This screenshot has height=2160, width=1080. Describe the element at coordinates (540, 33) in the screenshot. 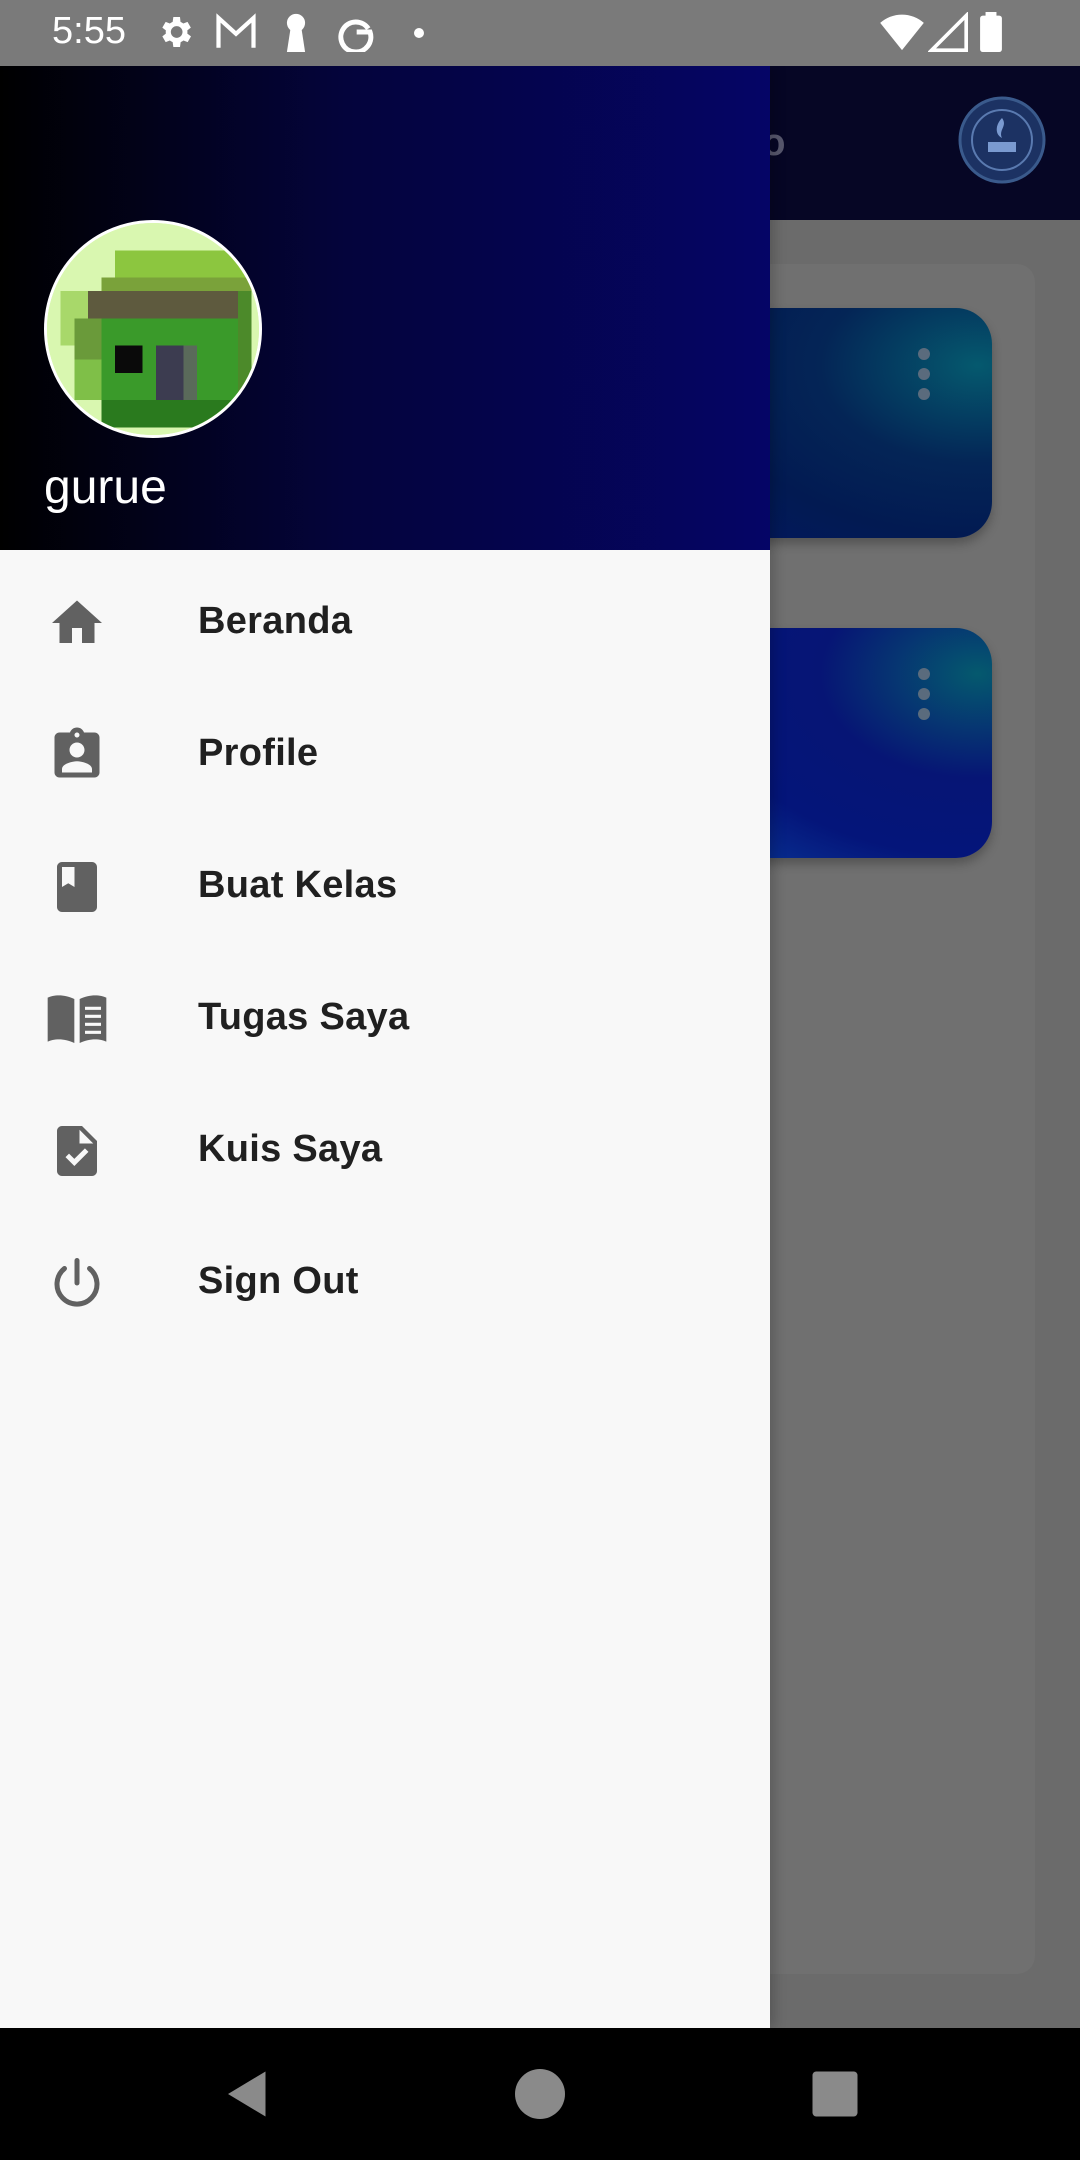

I see `status-bar: 5:55` at that location.